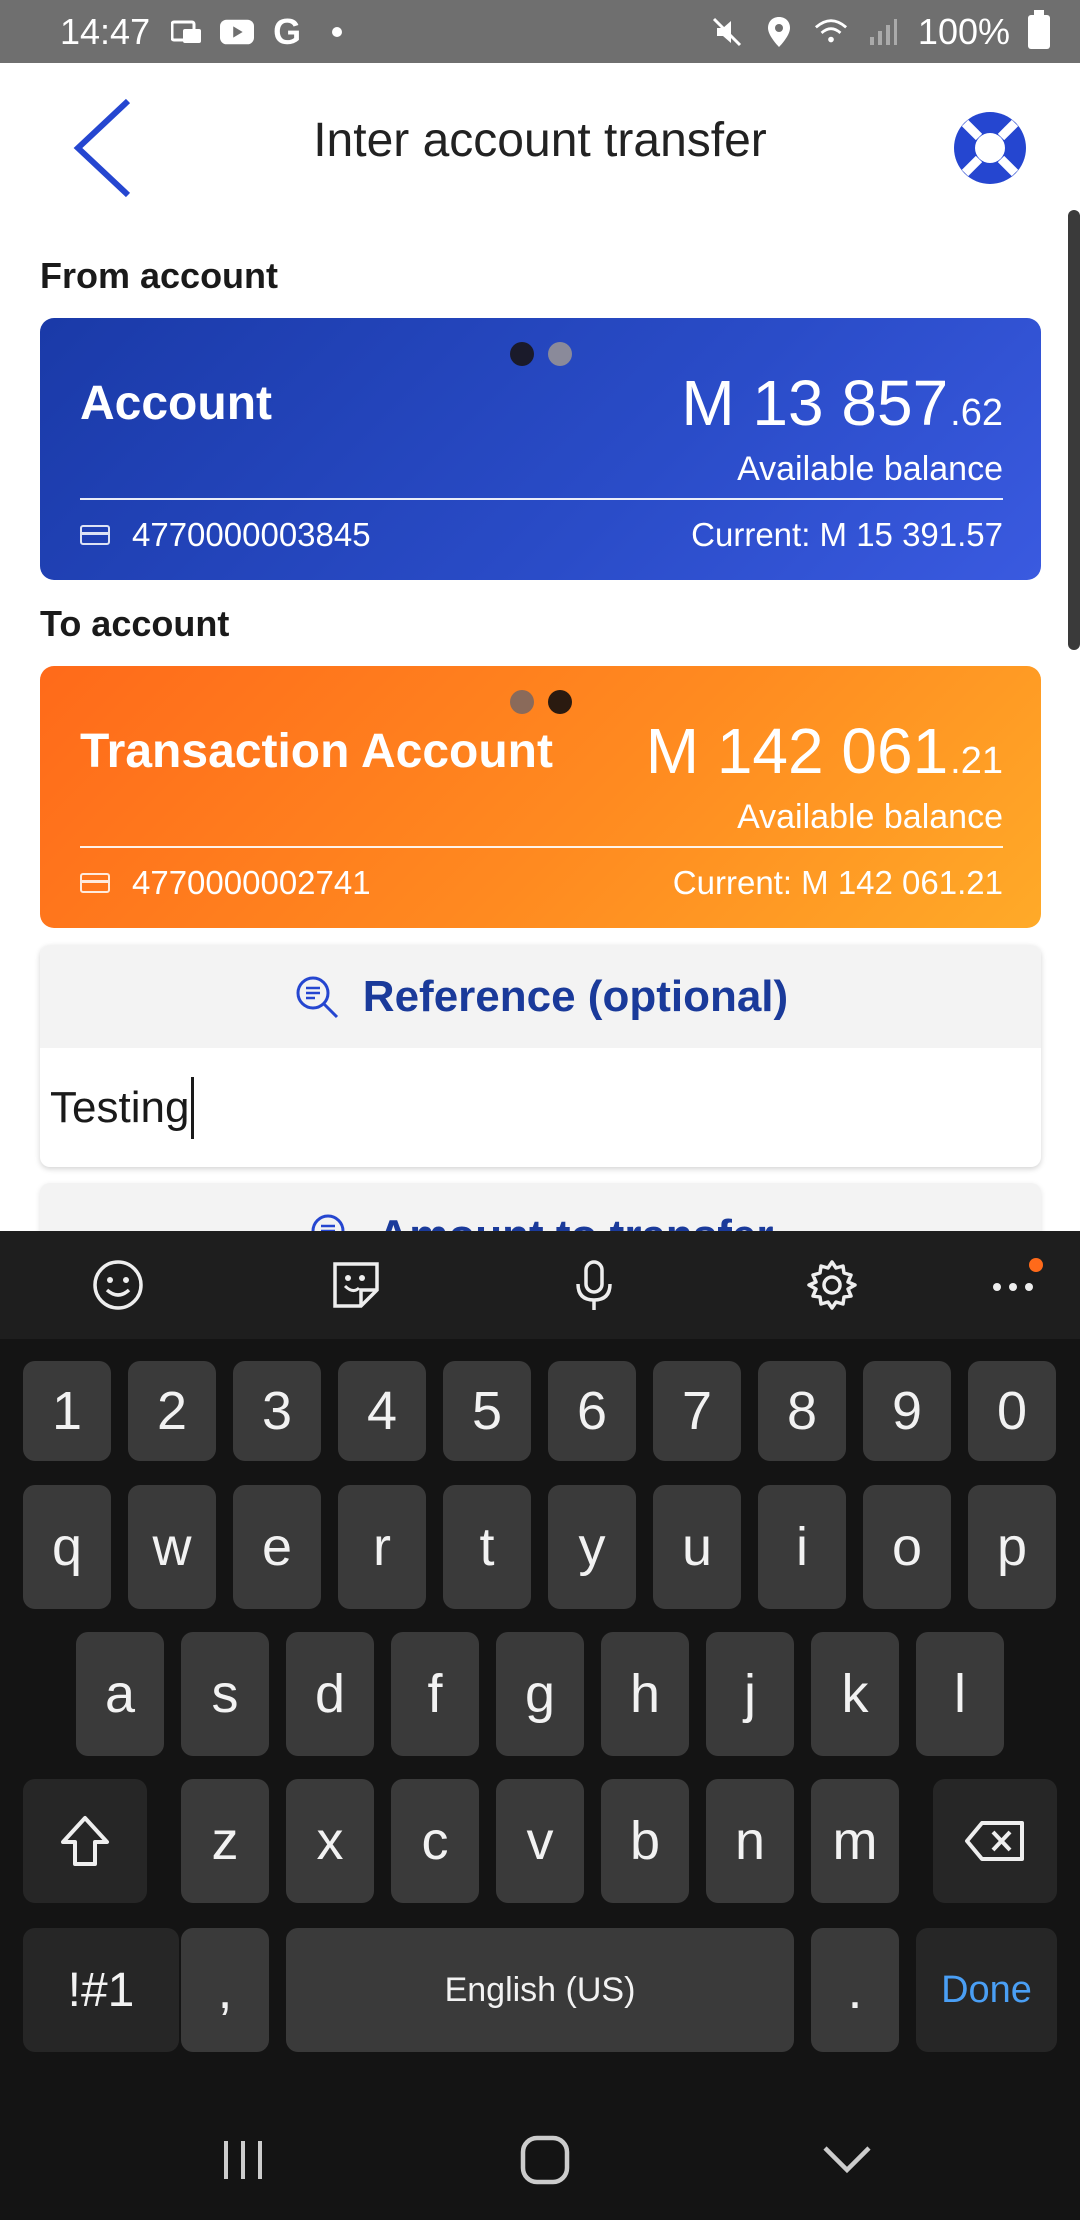  What do you see at coordinates (540, 1841) in the screenshot?
I see `key-v: v` at bounding box center [540, 1841].